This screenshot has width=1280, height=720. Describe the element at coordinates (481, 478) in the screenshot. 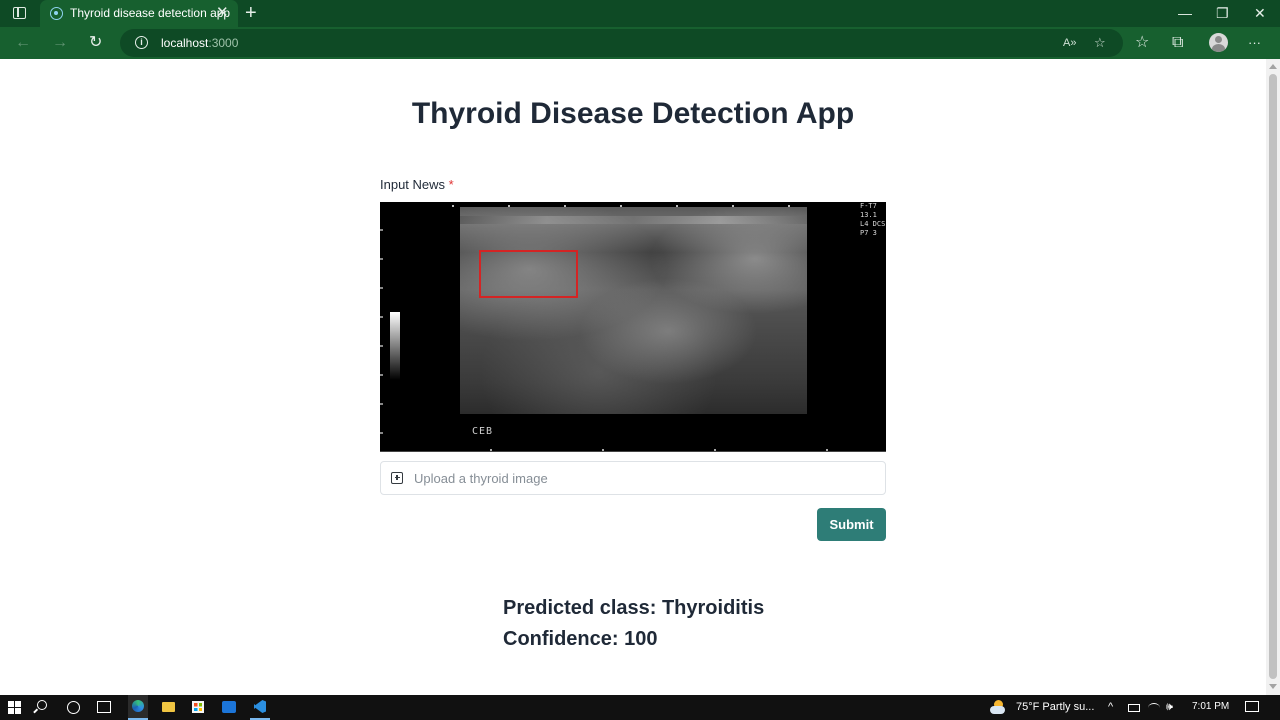

I see `upload-placeholder: Upload a thyroid image` at that location.